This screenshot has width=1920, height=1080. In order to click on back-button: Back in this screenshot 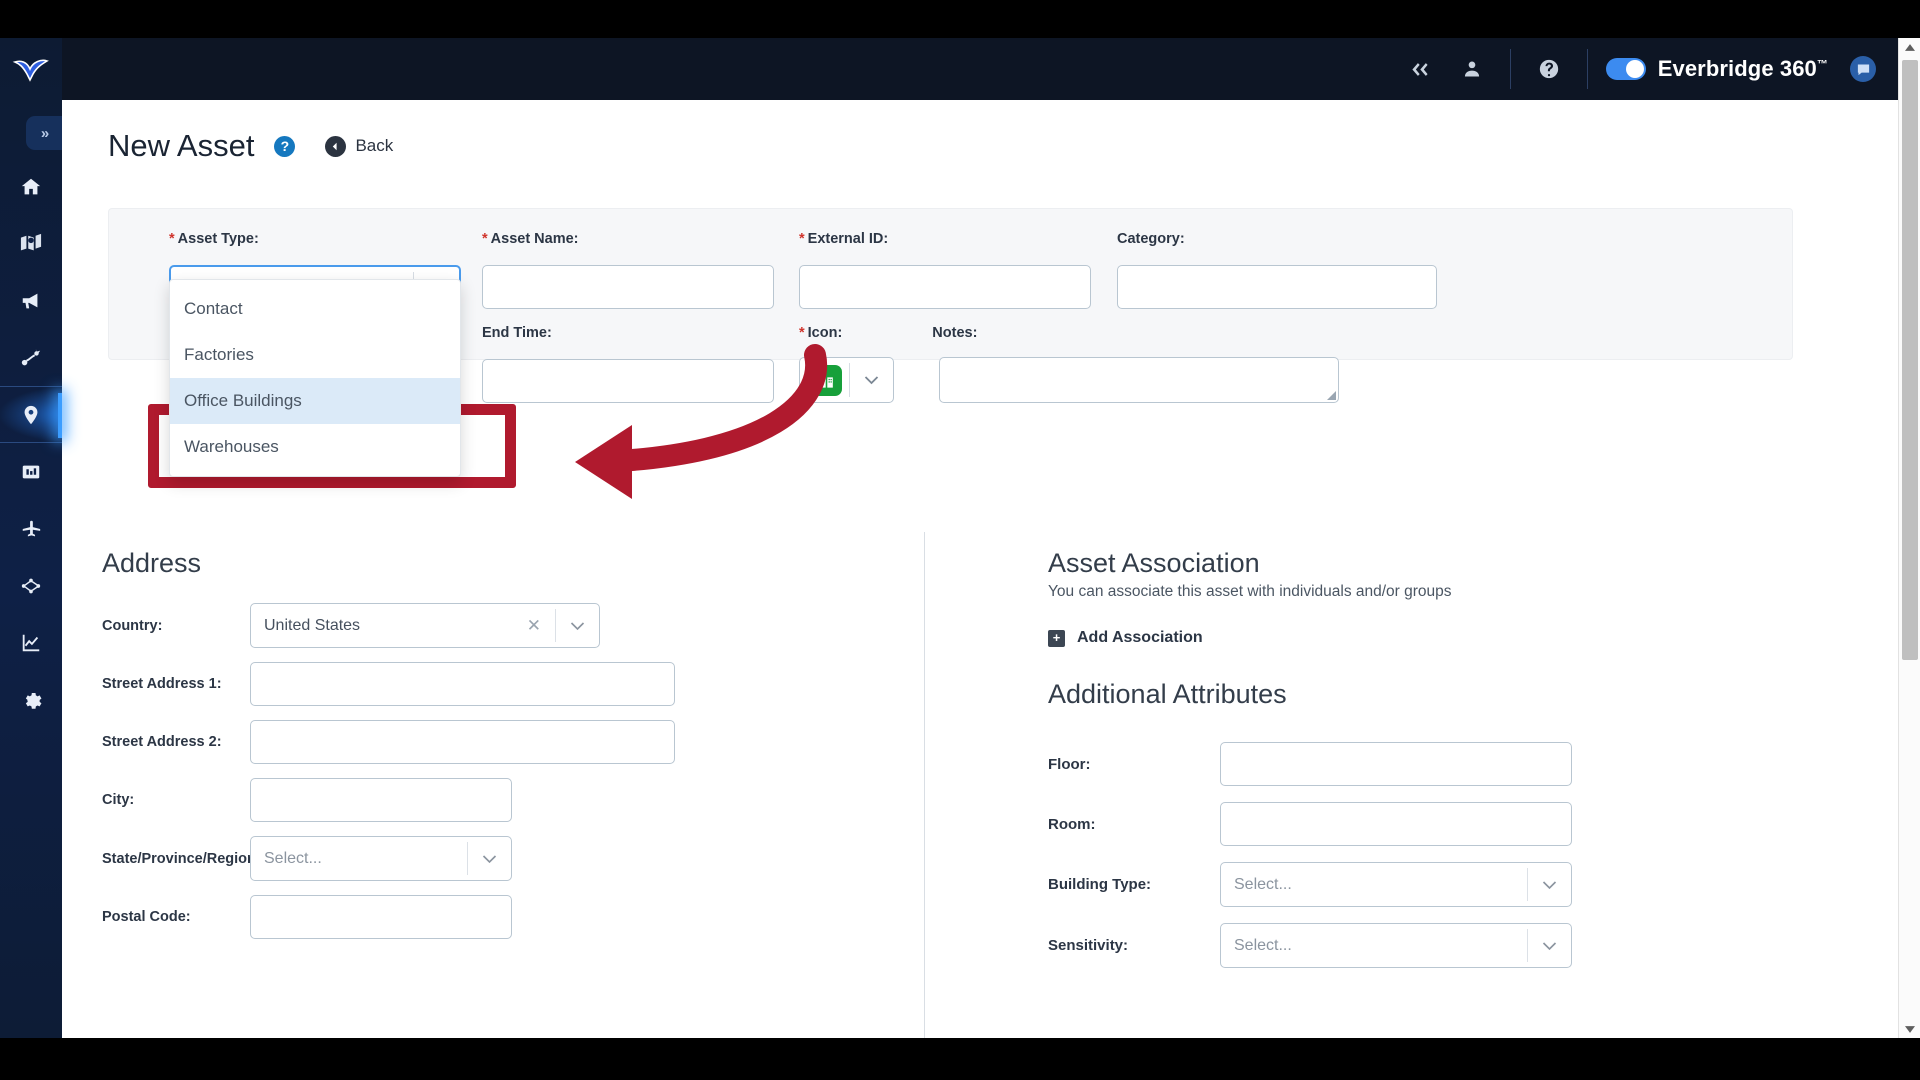, I will do `click(359, 146)`.